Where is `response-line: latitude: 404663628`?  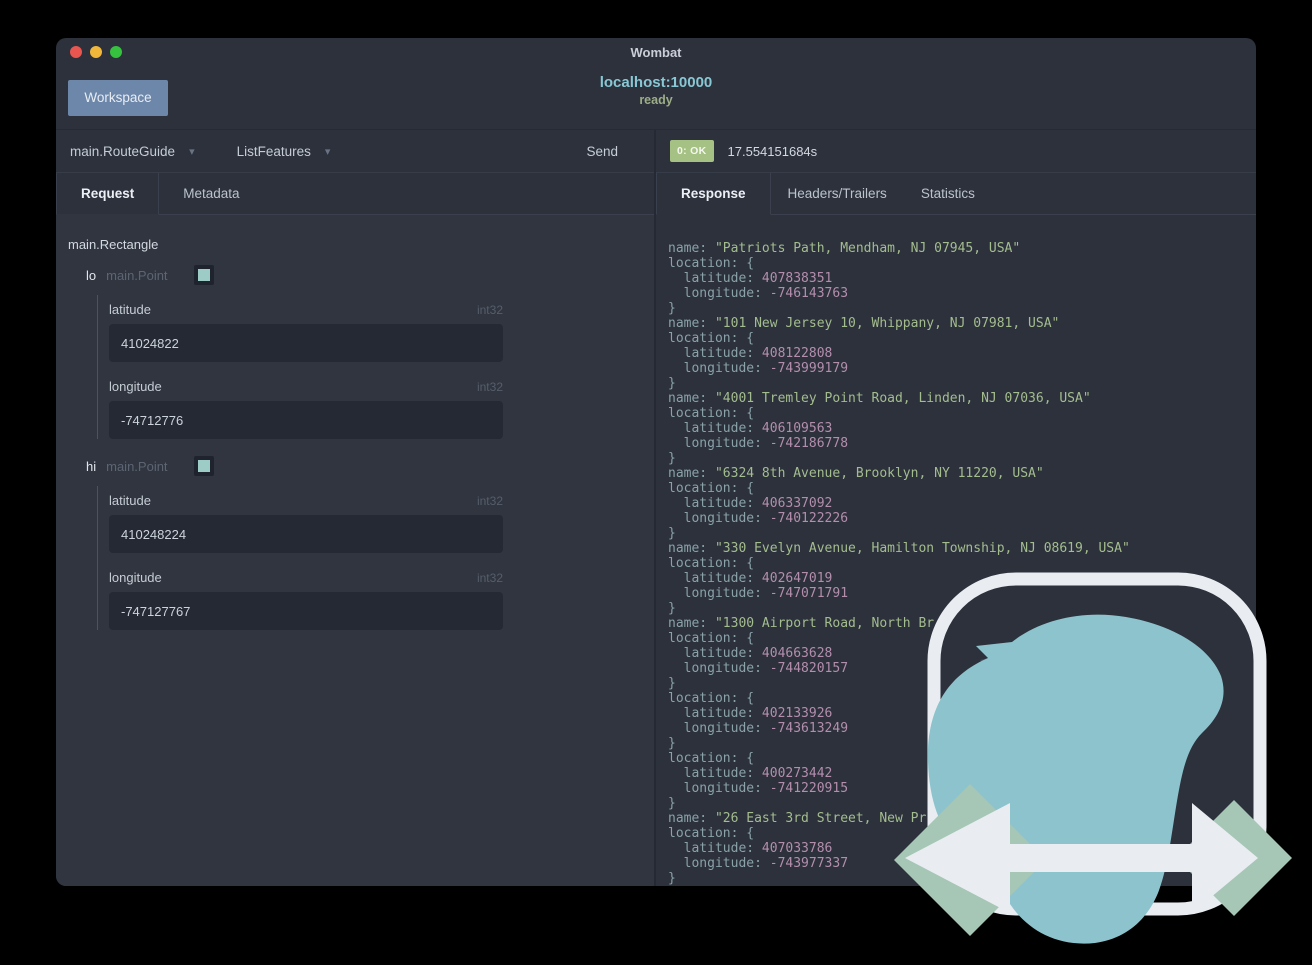
response-line: latitude: 404663628 is located at coordinates (750, 653).